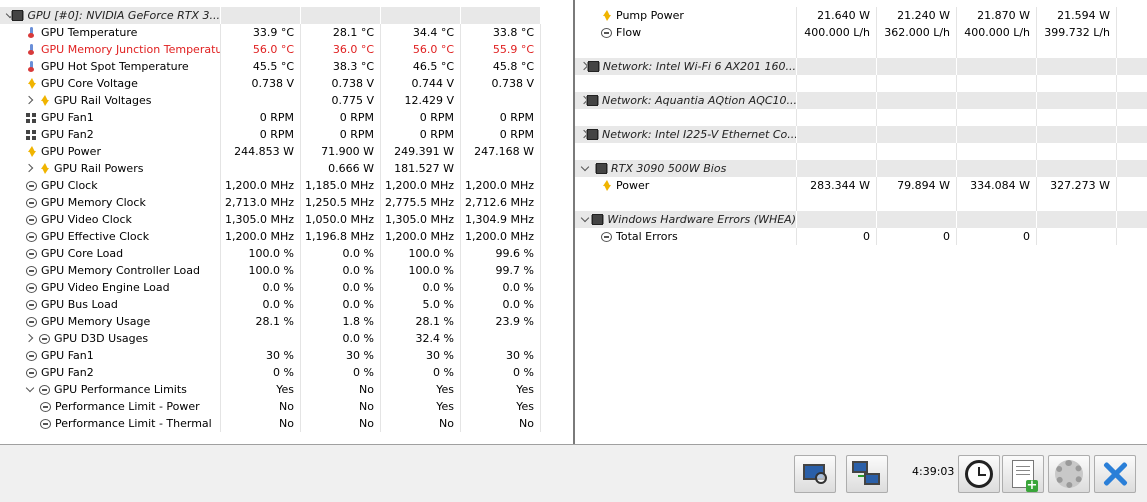 This screenshot has width=1147, height=502. Describe the element at coordinates (270, 389) in the screenshot. I see `sensor-row: GPU Performance Limits Yes No Yes Yes` at that location.